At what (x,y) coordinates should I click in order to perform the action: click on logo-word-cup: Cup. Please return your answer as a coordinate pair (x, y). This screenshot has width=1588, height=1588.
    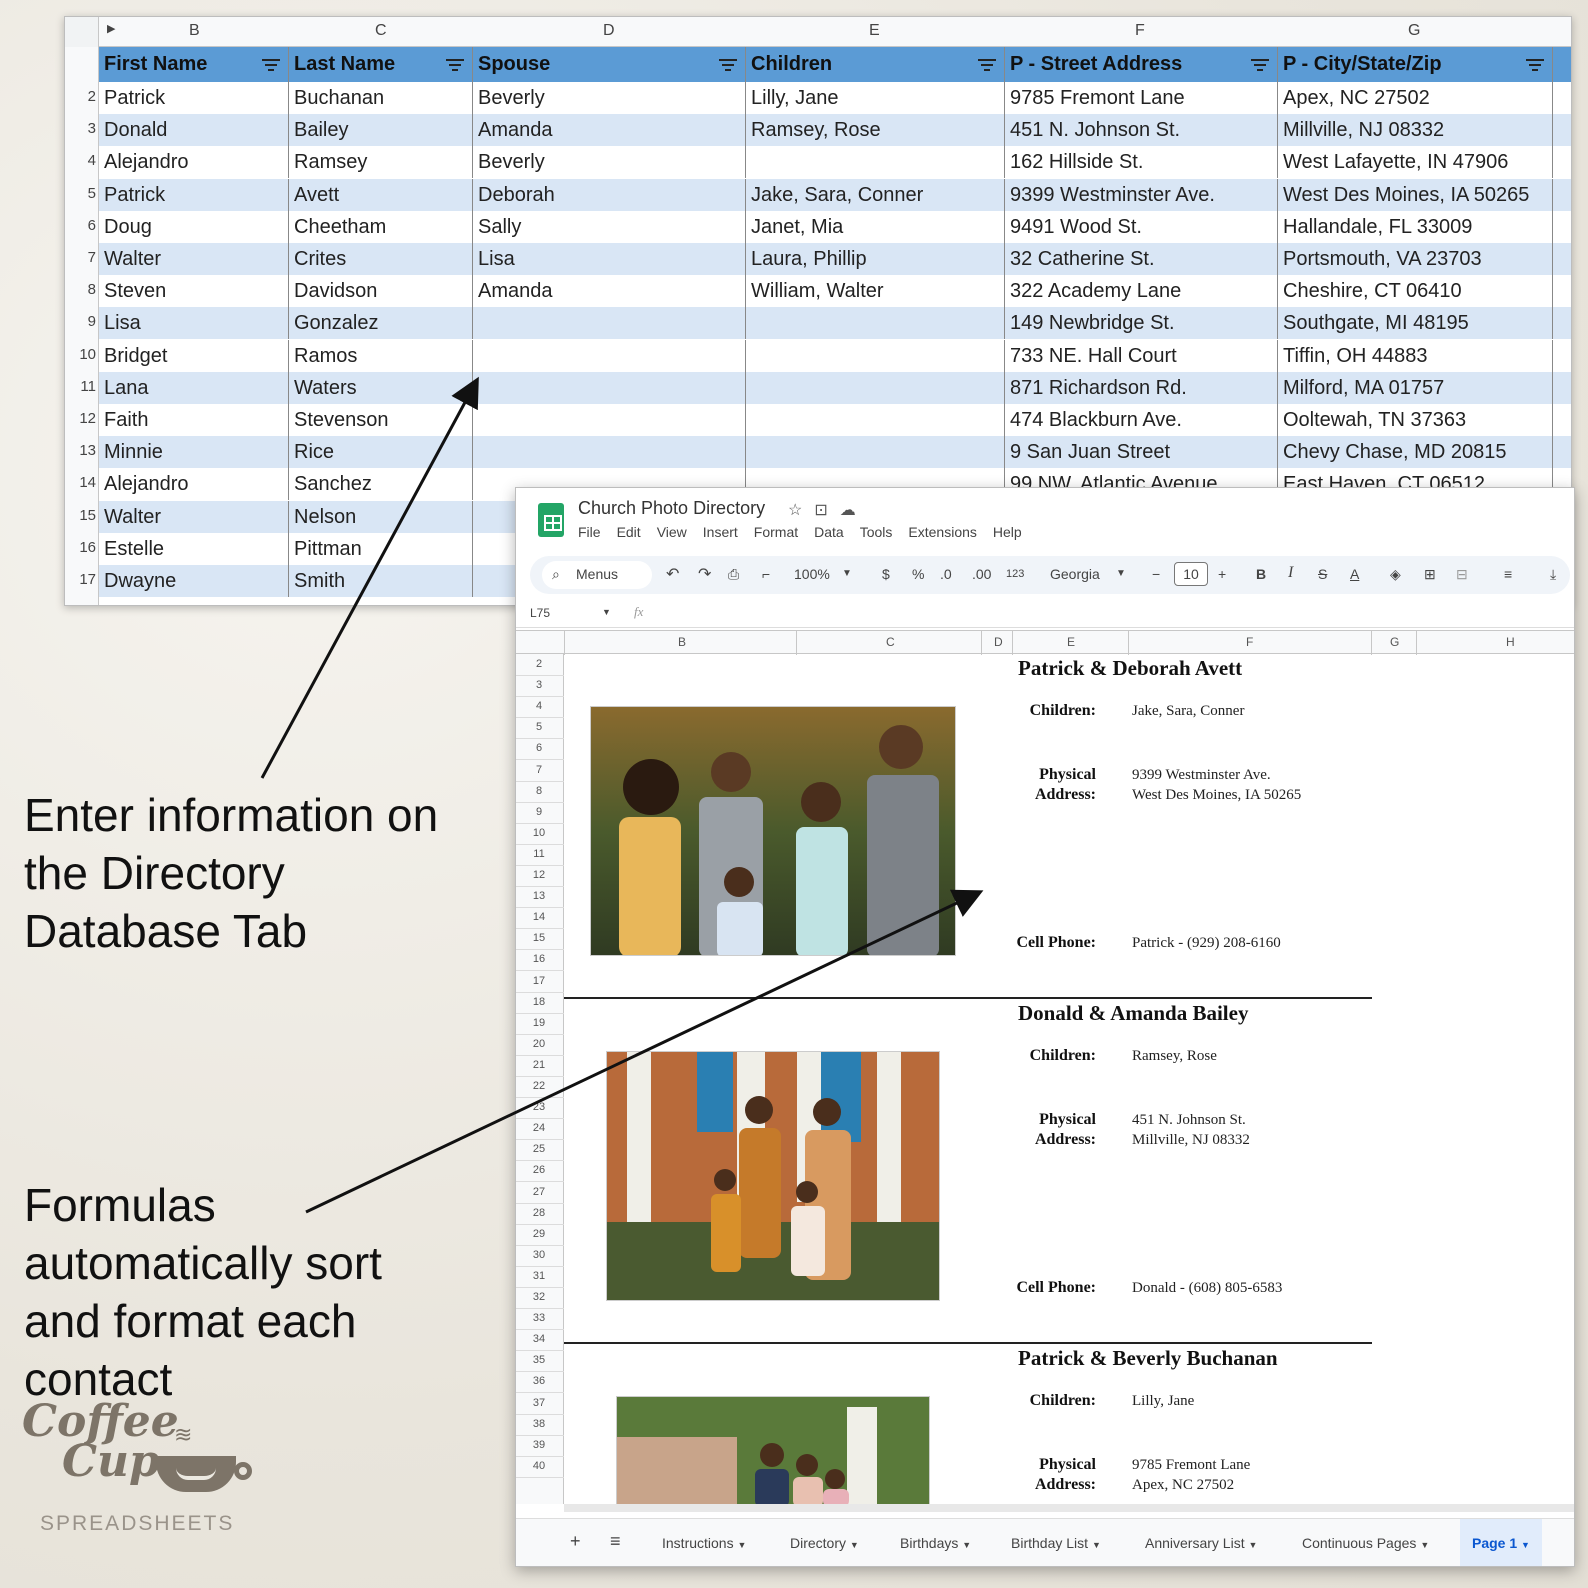
    Looking at the image, I should click on (111, 1461).